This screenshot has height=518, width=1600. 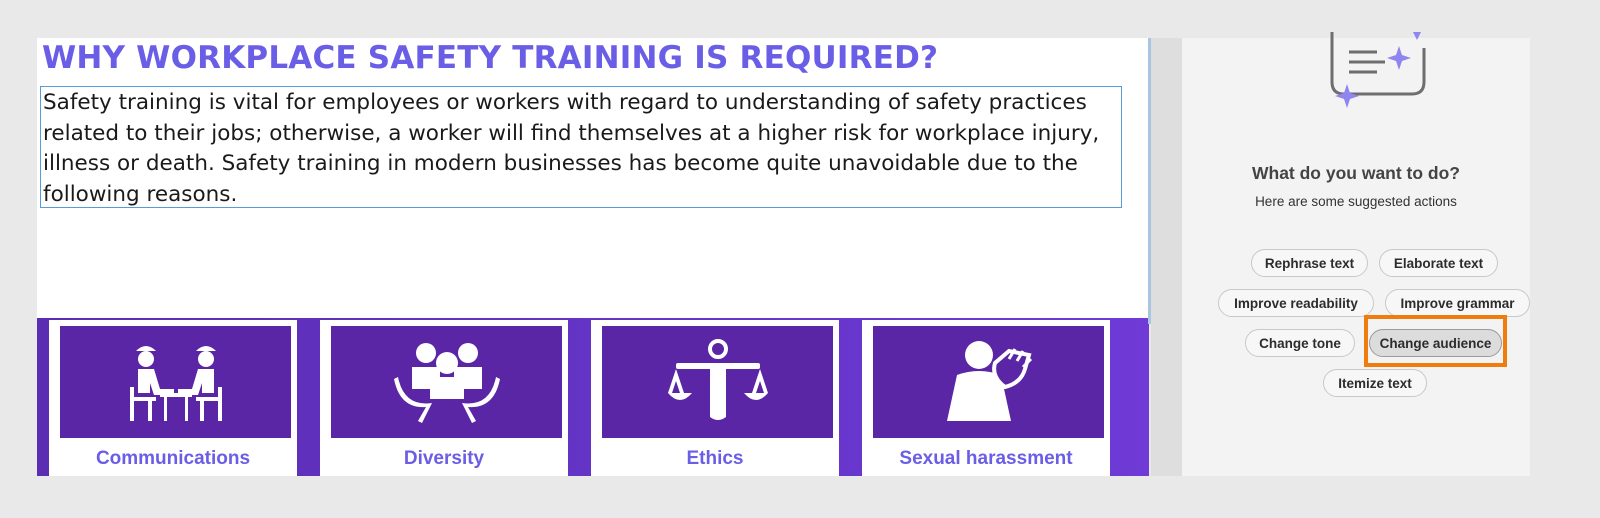 I want to click on itemize-text-button: Itemize text, so click(x=1375, y=383).